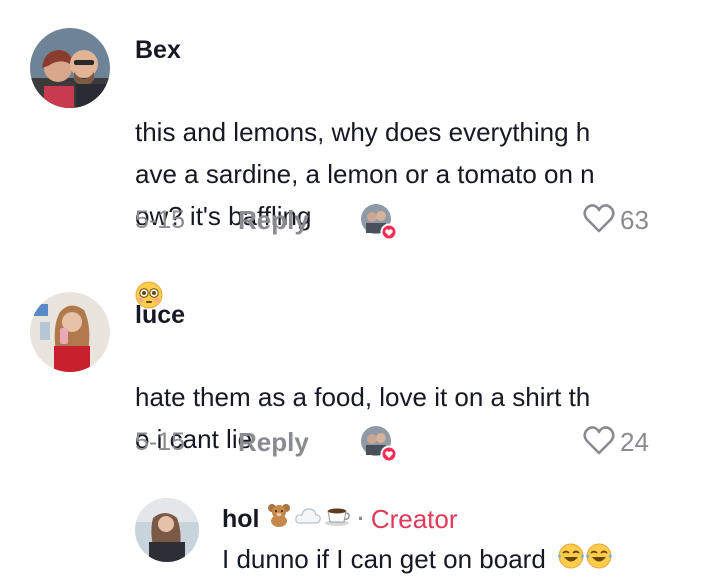 Image resolution: width=702 pixels, height=586 pixels. I want to click on reply-body: I dunno if I can get on board, so click(384, 559).